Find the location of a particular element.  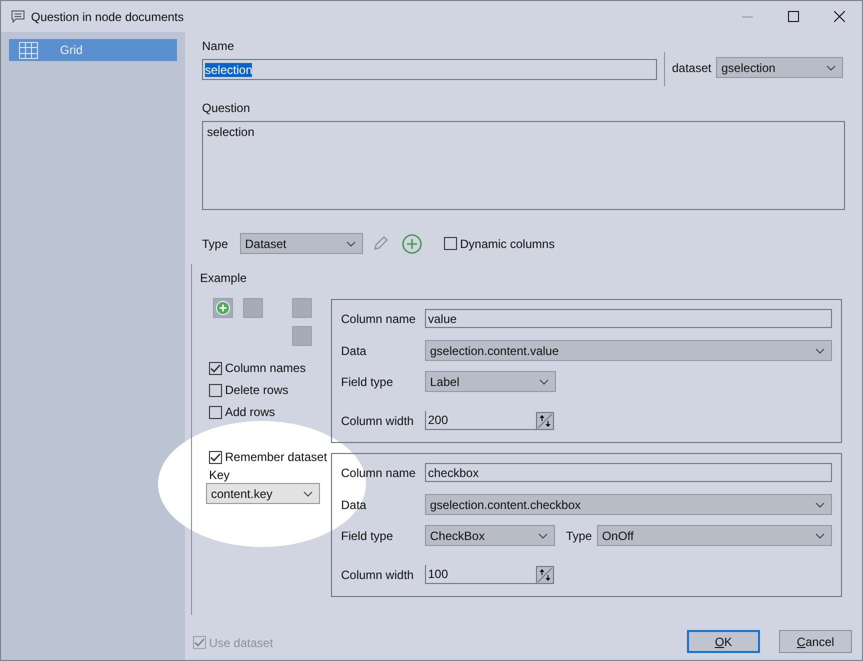

column-name-field: value is located at coordinates (628, 318).